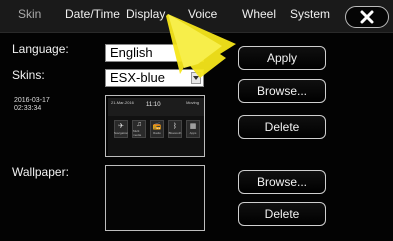 The image size is (393, 241). I want to click on language-label: Language:, so click(40, 49).